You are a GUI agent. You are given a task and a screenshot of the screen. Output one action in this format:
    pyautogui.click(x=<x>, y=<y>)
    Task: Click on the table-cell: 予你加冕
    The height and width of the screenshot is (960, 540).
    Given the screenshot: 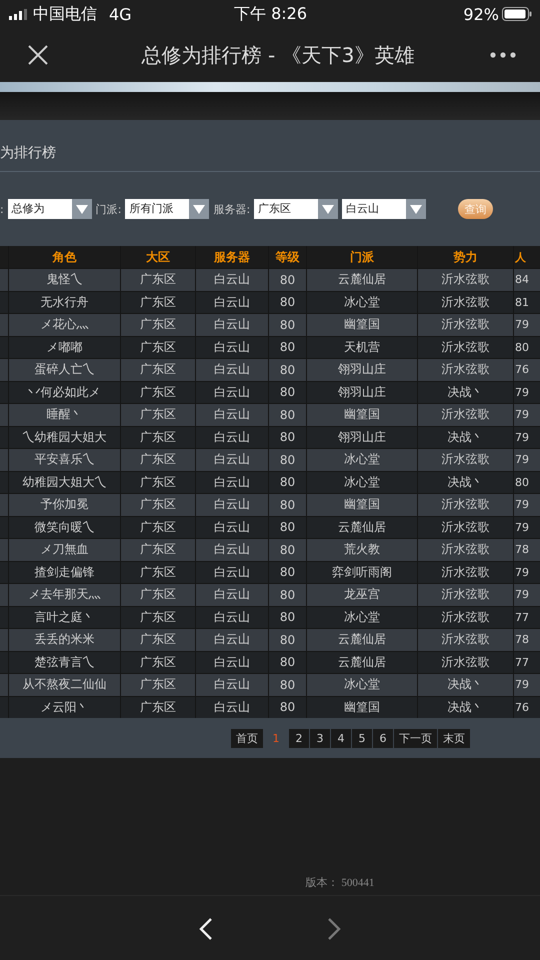 What is the action you would take?
    pyautogui.click(x=64, y=505)
    